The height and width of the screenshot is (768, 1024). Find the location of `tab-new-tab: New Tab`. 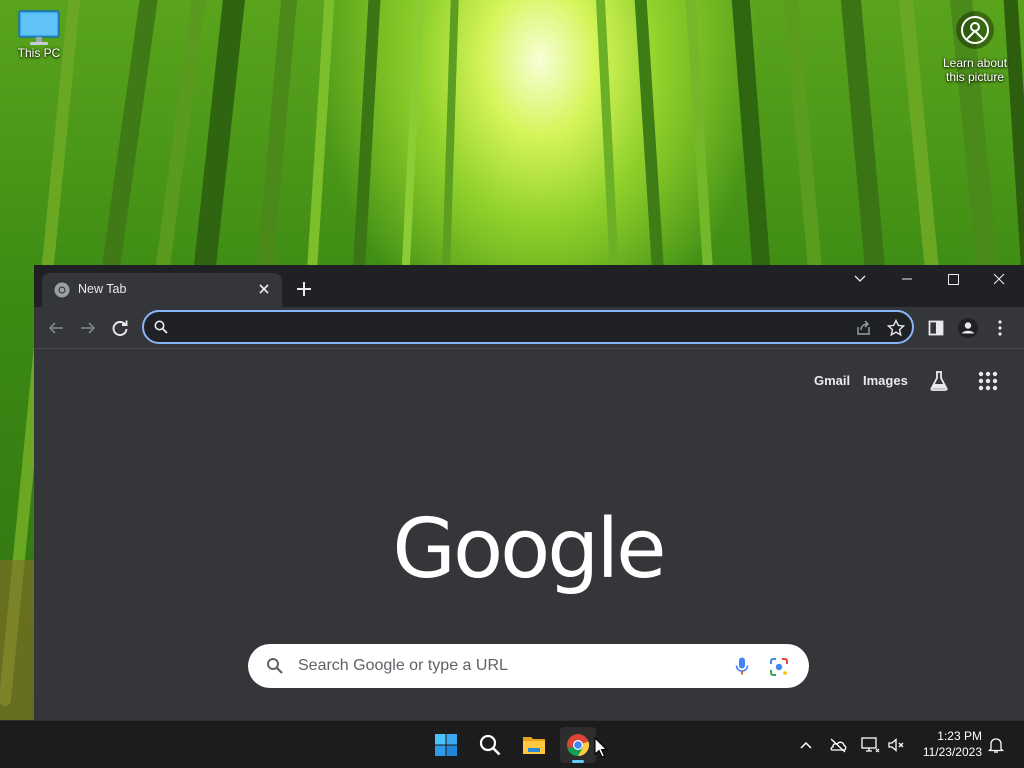

tab-new-tab: New Tab is located at coordinates (162, 290).